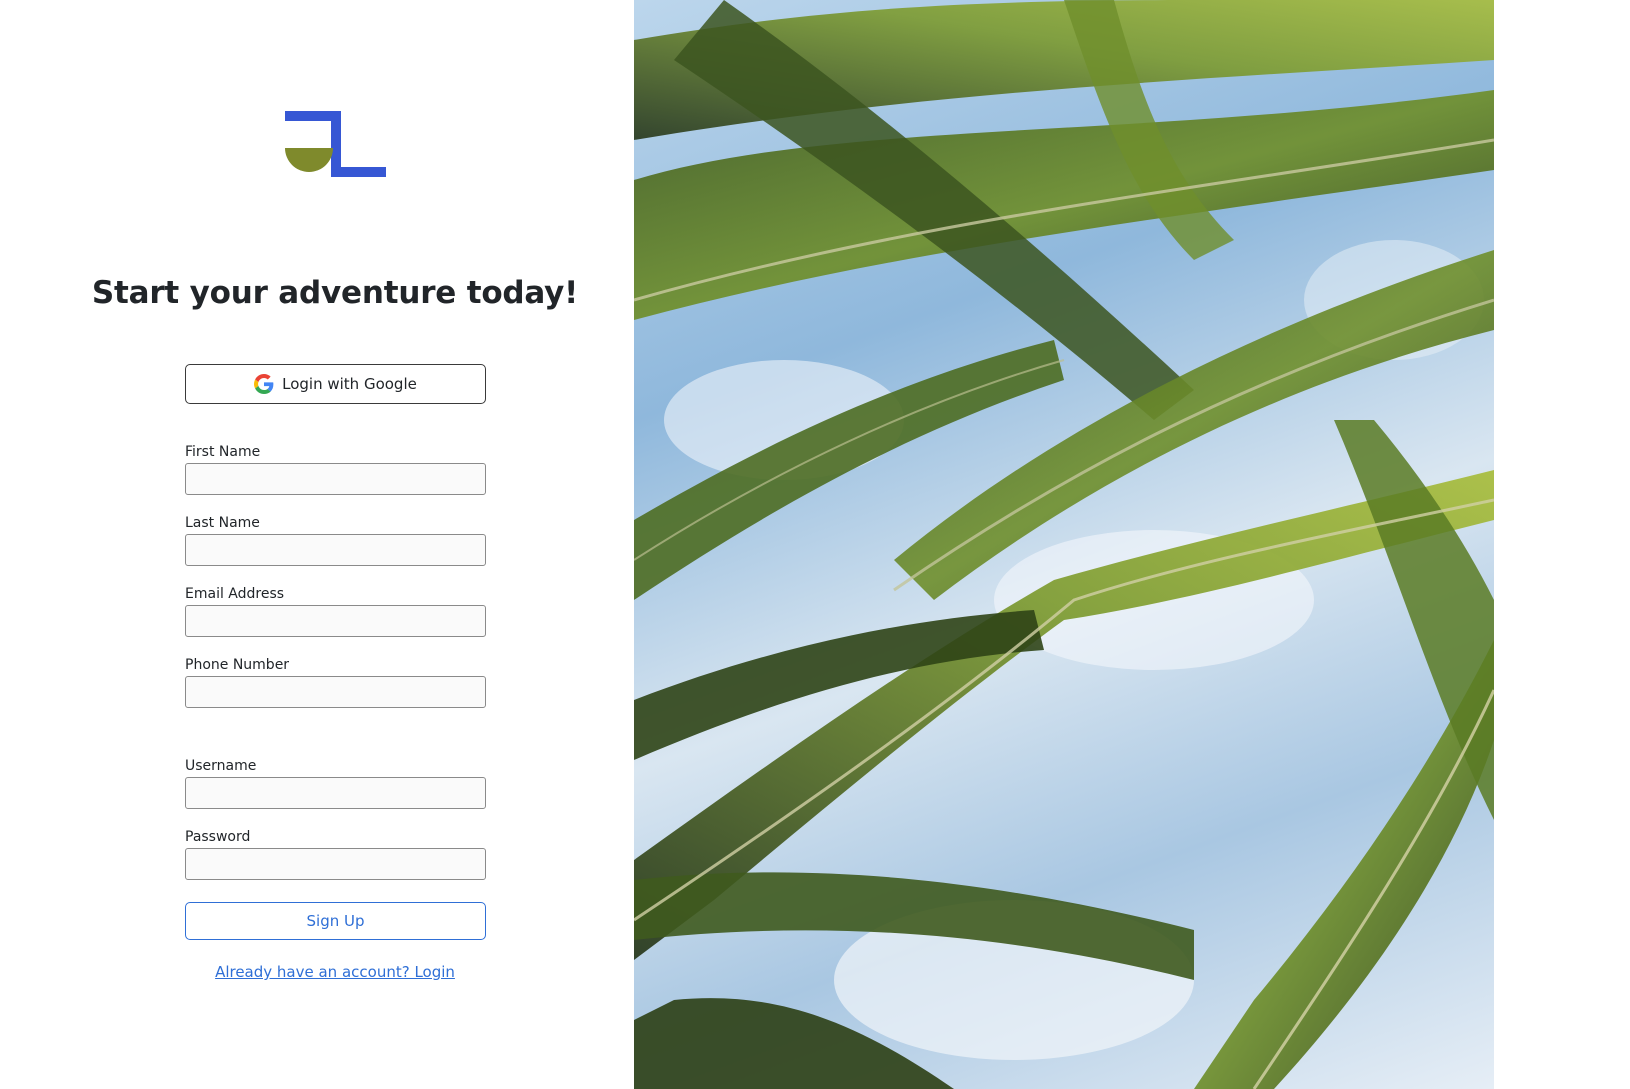 The image size is (1630, 1089). I want to click on password-field, so click(335, 864).